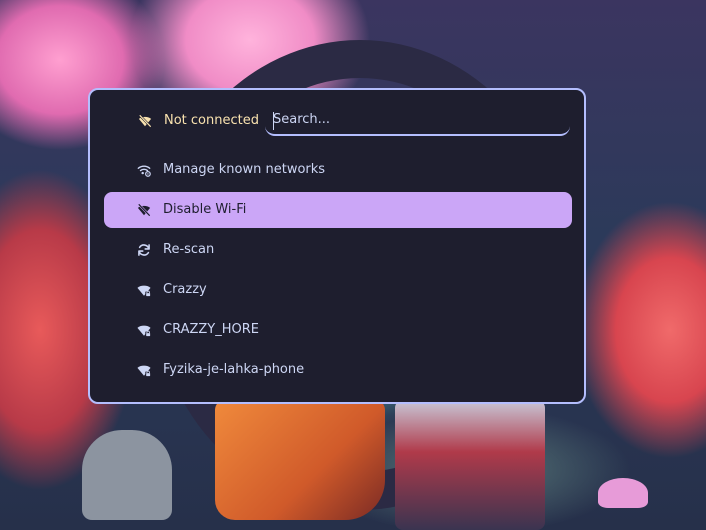 This screenshot has height=530, width=706. What do you see at coordinates (144, 250) in the screenshot?
I see `refresh-icon` at bounding box center [144, 250].